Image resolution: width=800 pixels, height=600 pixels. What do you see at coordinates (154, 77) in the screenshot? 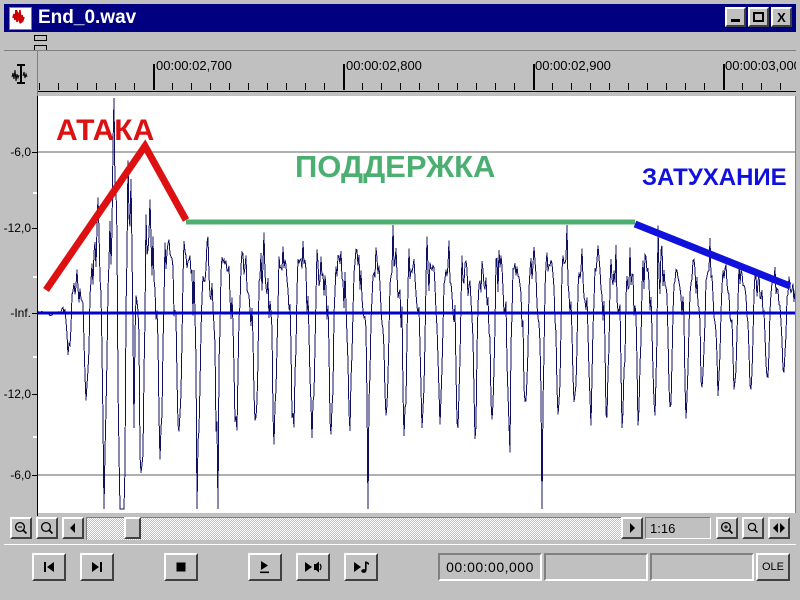
I see `ruler-major-tick` at bounding box center [154, 77].